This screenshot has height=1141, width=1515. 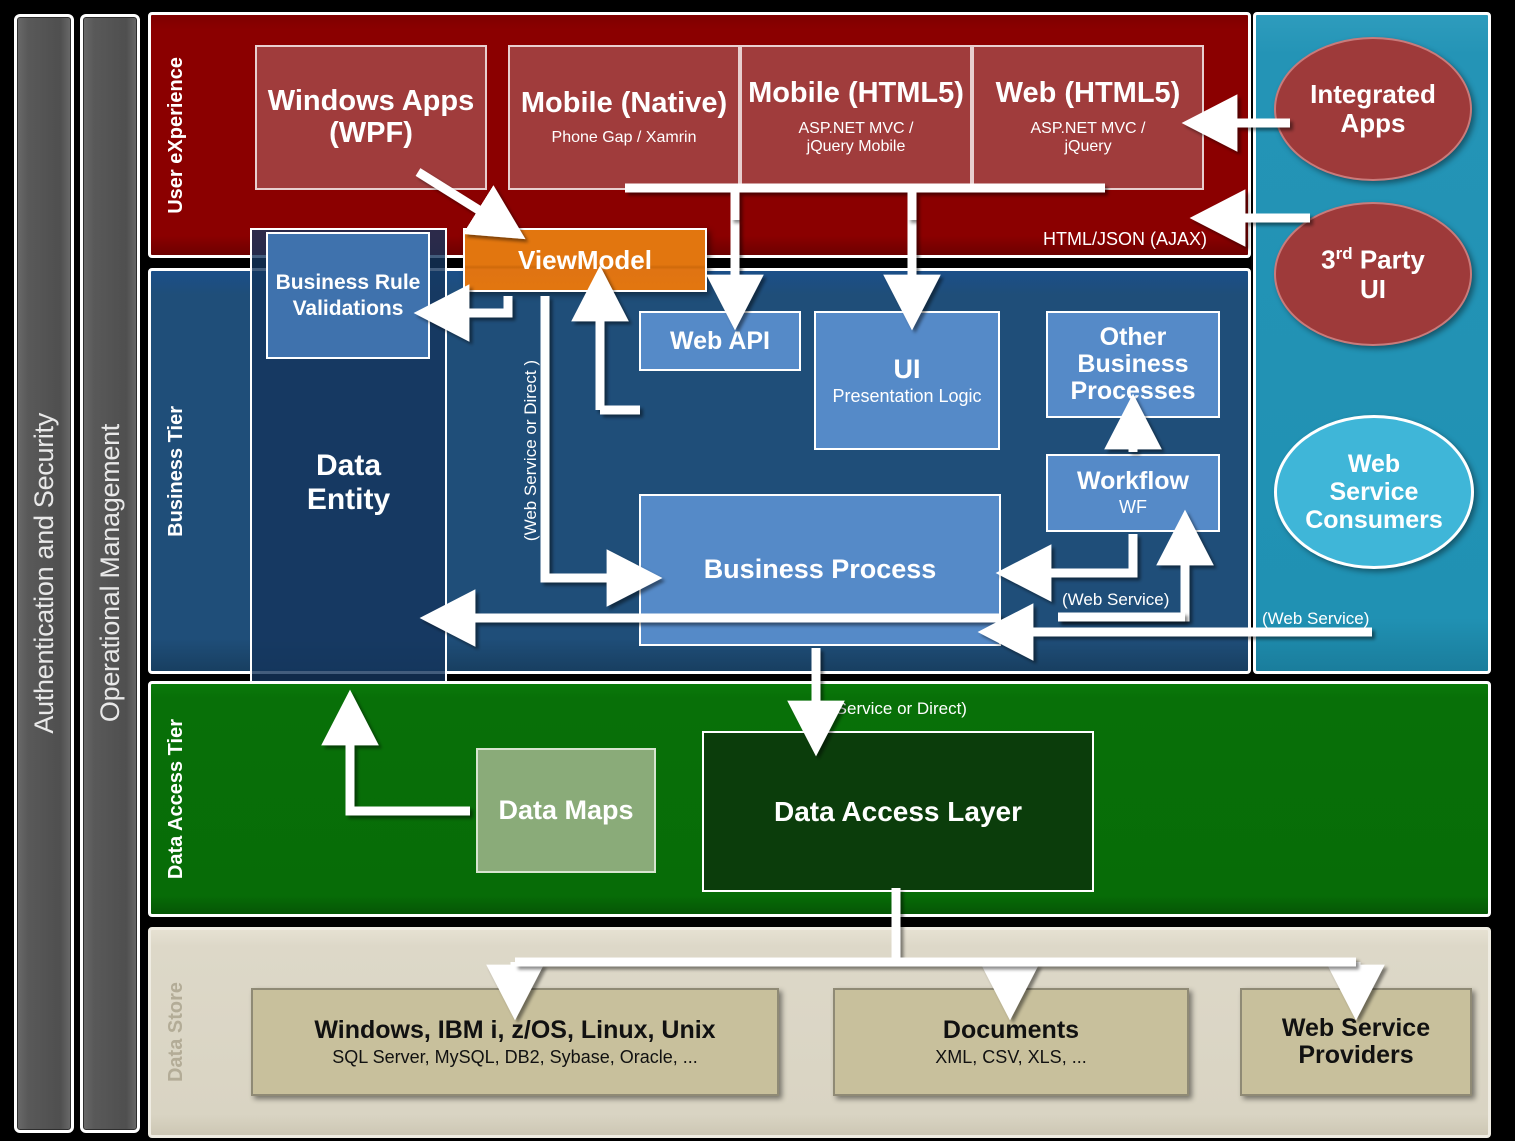 What do you see at coordinates (175, 135) in the screenshot?
I see `tier-label-user-experience: User eXperience` at bounding box center [175, 135].